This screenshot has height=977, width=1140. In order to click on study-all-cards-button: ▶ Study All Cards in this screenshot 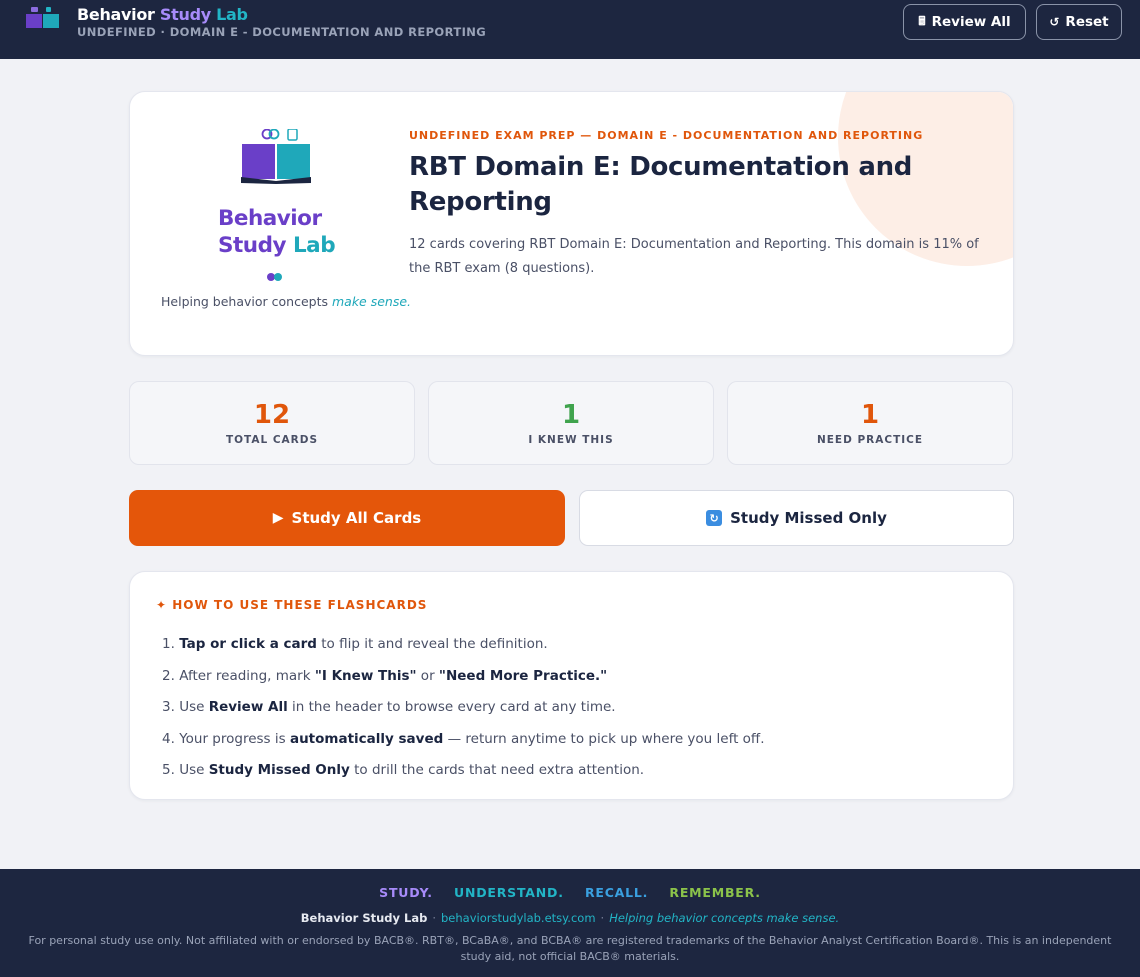, I will do `click(347, 518)`.